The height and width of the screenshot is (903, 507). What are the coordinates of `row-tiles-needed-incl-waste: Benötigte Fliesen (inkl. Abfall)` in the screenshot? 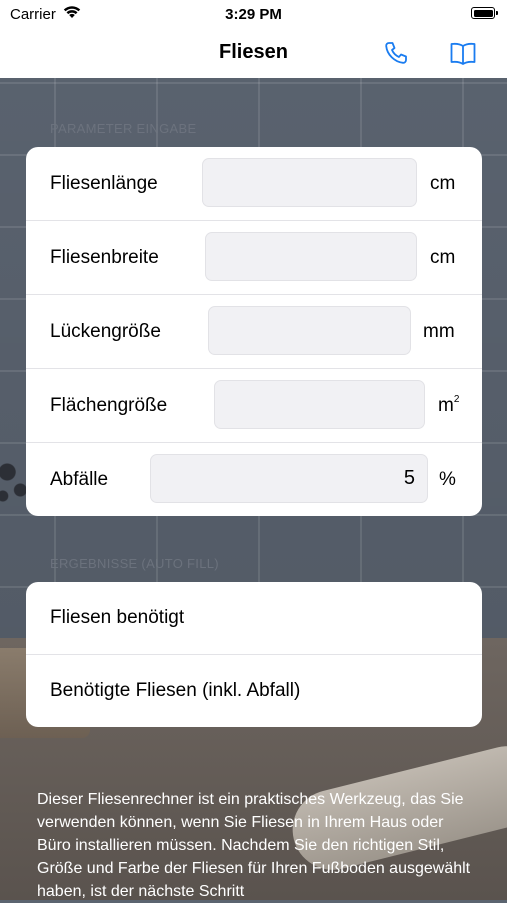 It's located at (254, 691).